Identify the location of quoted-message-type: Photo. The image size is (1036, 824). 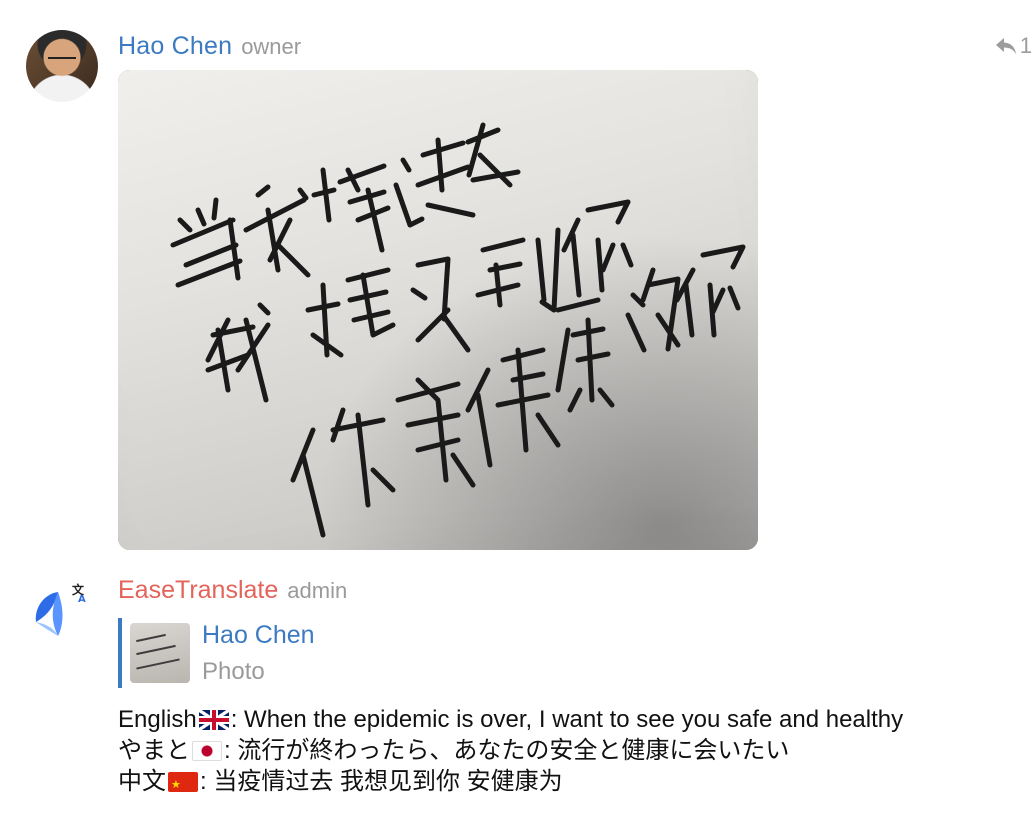
(233, 671).